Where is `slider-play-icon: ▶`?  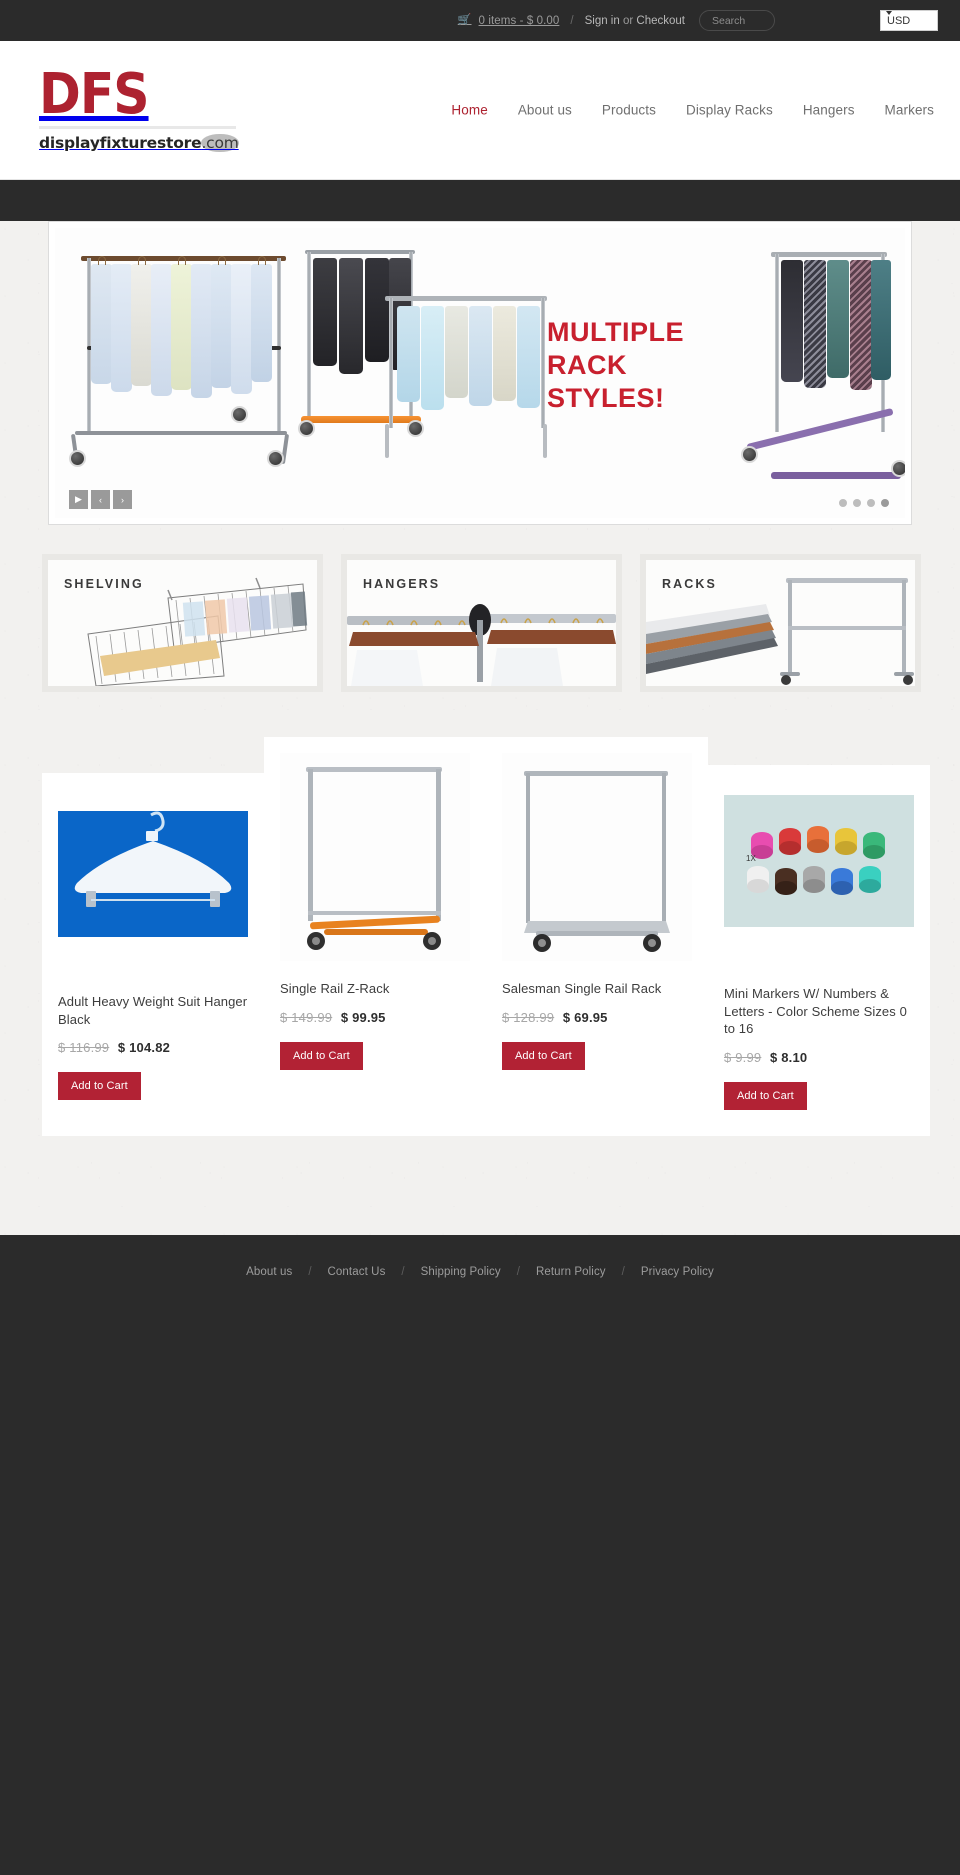
slider-play-icon: ▶ is located at coordinates (78, 499).